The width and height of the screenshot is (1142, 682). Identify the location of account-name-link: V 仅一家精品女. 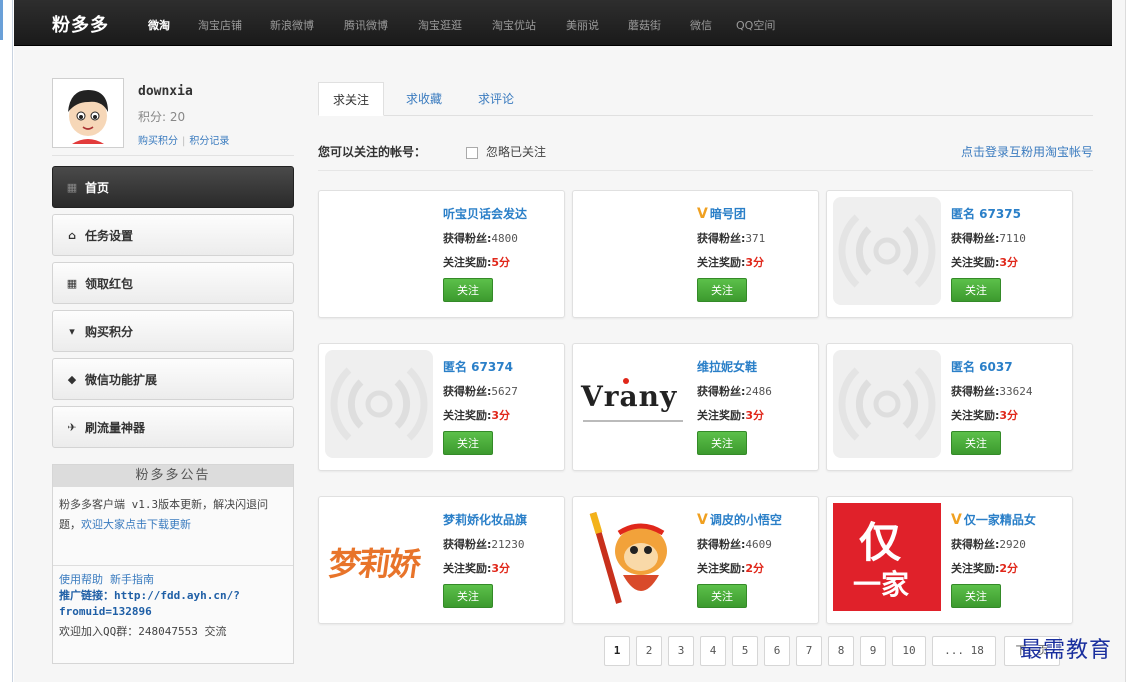
(1010, 521).